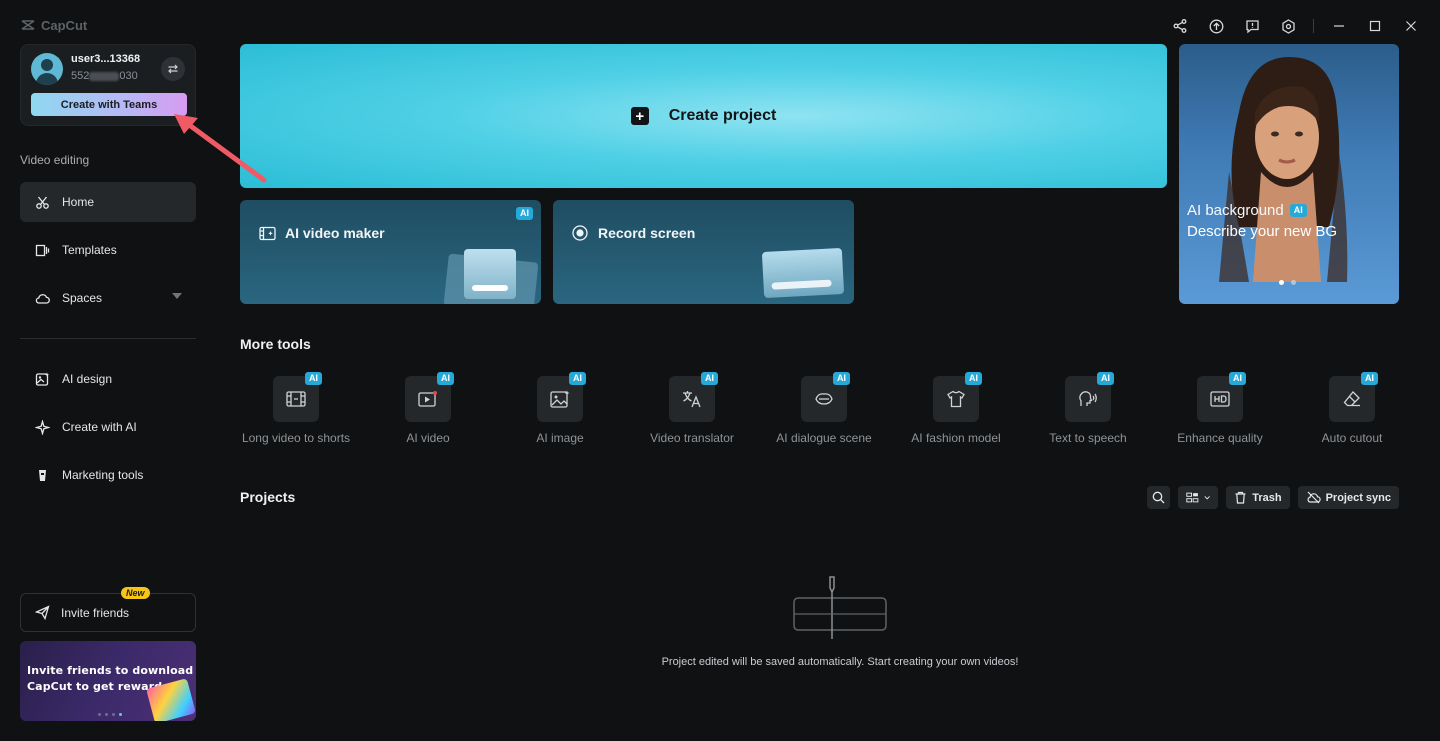 This screenshot has width=1440, height=741. I want to click on home-scissors-icon, so click(42, 202).